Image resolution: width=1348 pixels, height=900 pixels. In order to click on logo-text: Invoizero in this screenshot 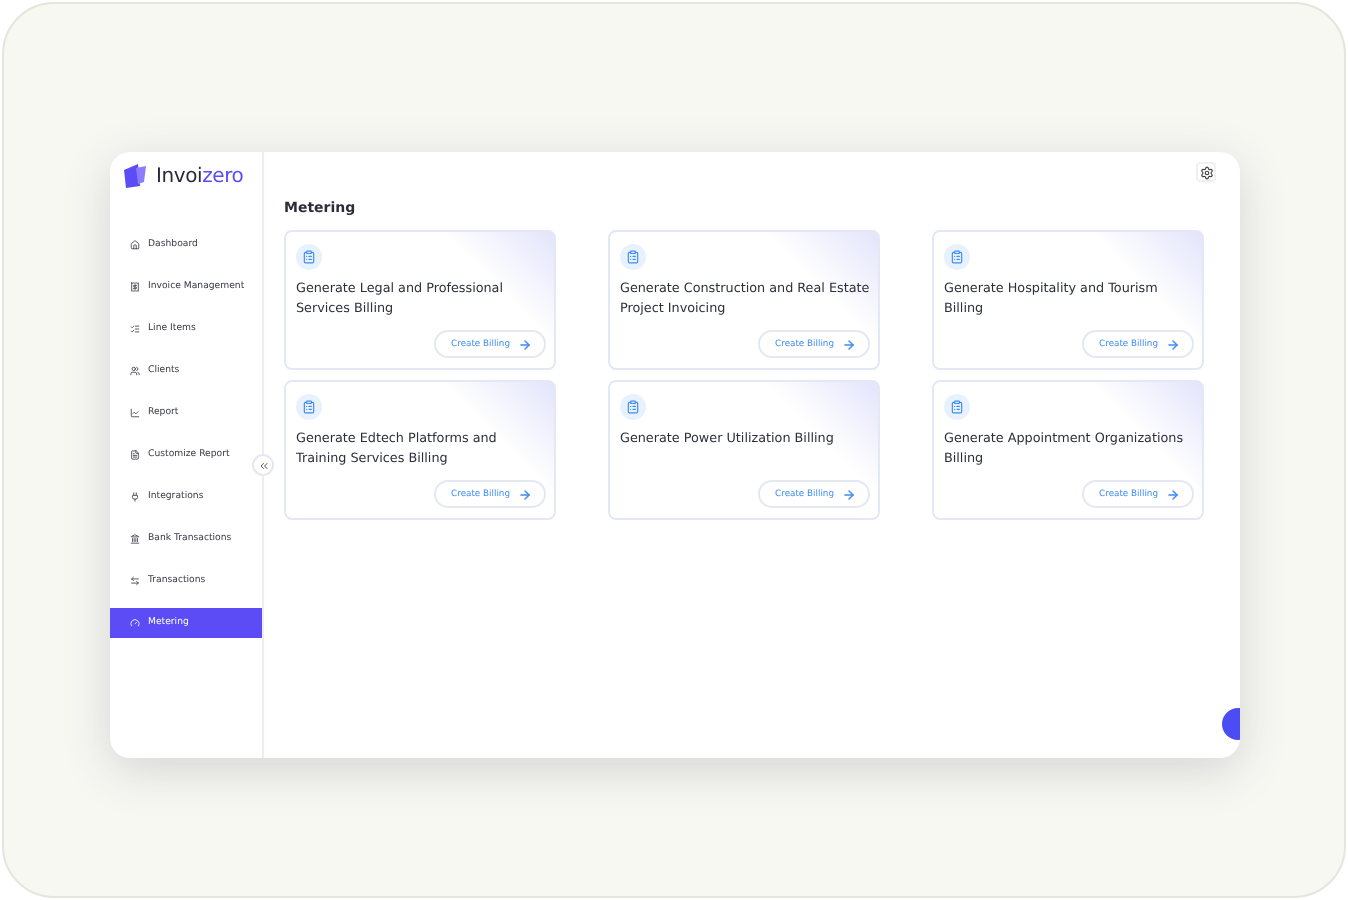, I will do `click(200, 176)`.